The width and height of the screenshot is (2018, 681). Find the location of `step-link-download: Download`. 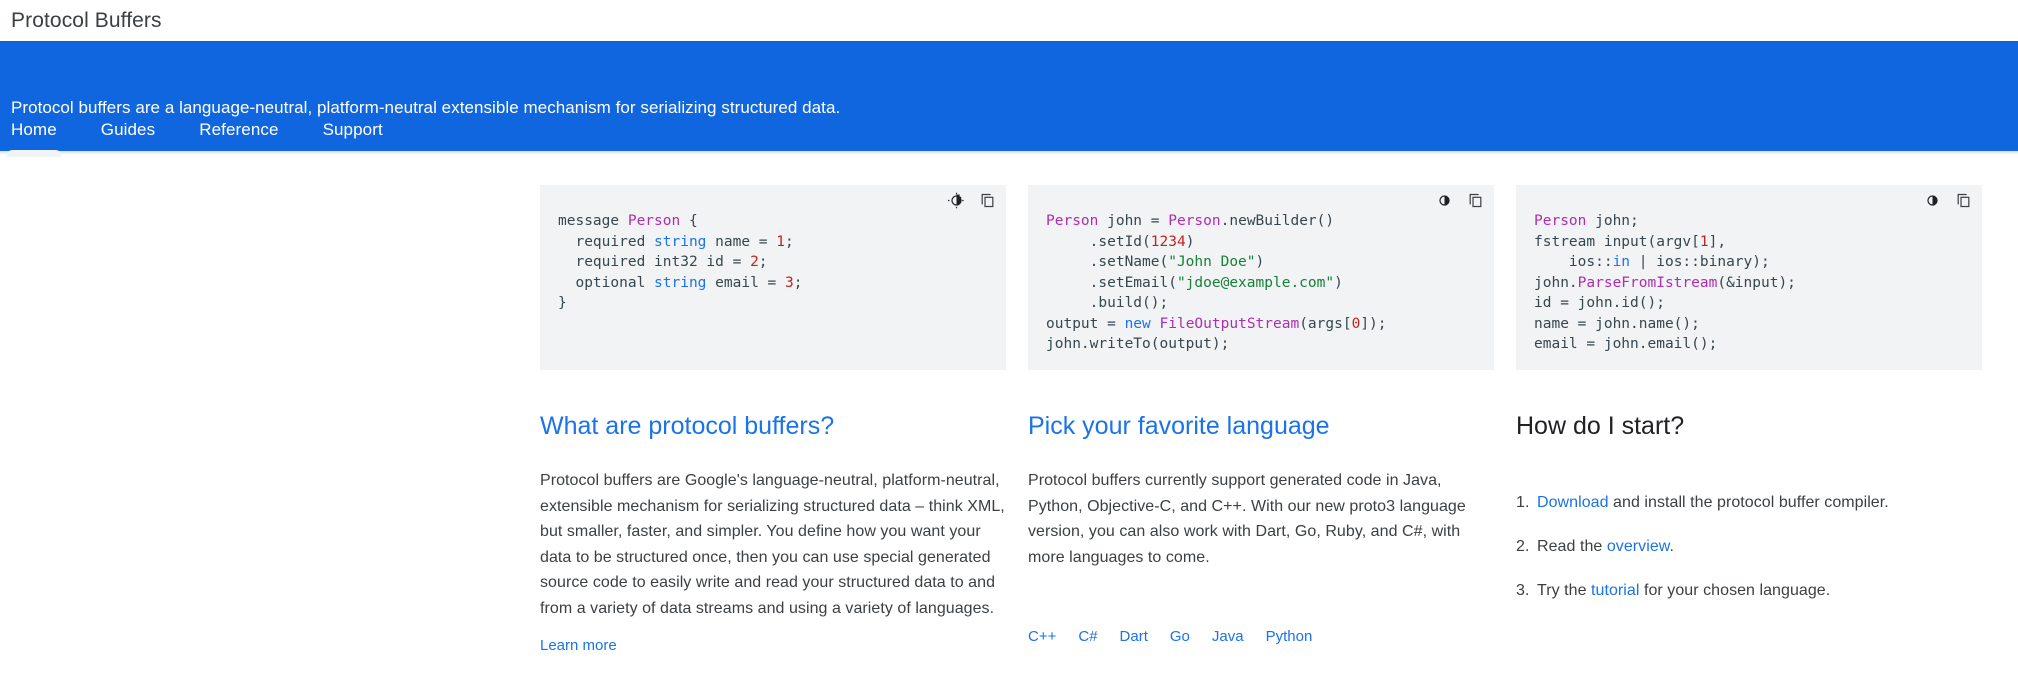

step-link-download: Download is located at coordinates (1573, 502).